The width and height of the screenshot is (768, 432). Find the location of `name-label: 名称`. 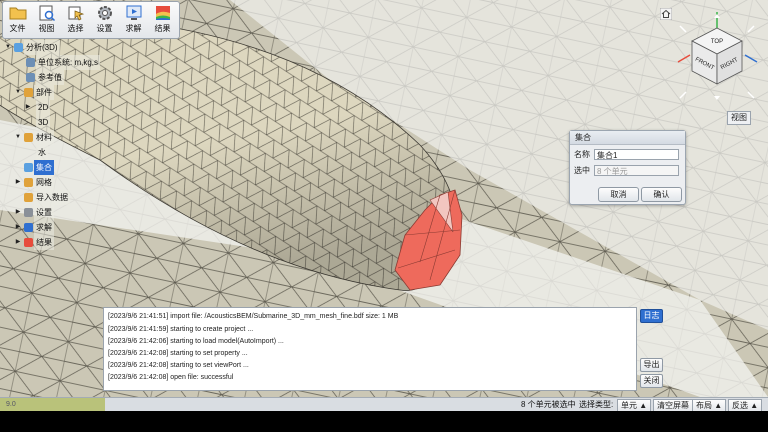

name-label: 名称 is located at coordinates (582, 154).